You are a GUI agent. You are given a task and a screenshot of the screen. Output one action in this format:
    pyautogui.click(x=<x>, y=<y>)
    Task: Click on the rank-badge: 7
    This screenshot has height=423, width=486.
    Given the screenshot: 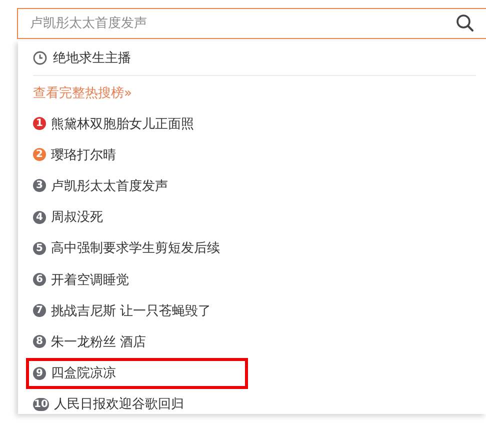 What is the action you would take?
    pyautogui.click(x=39, y=311)
    